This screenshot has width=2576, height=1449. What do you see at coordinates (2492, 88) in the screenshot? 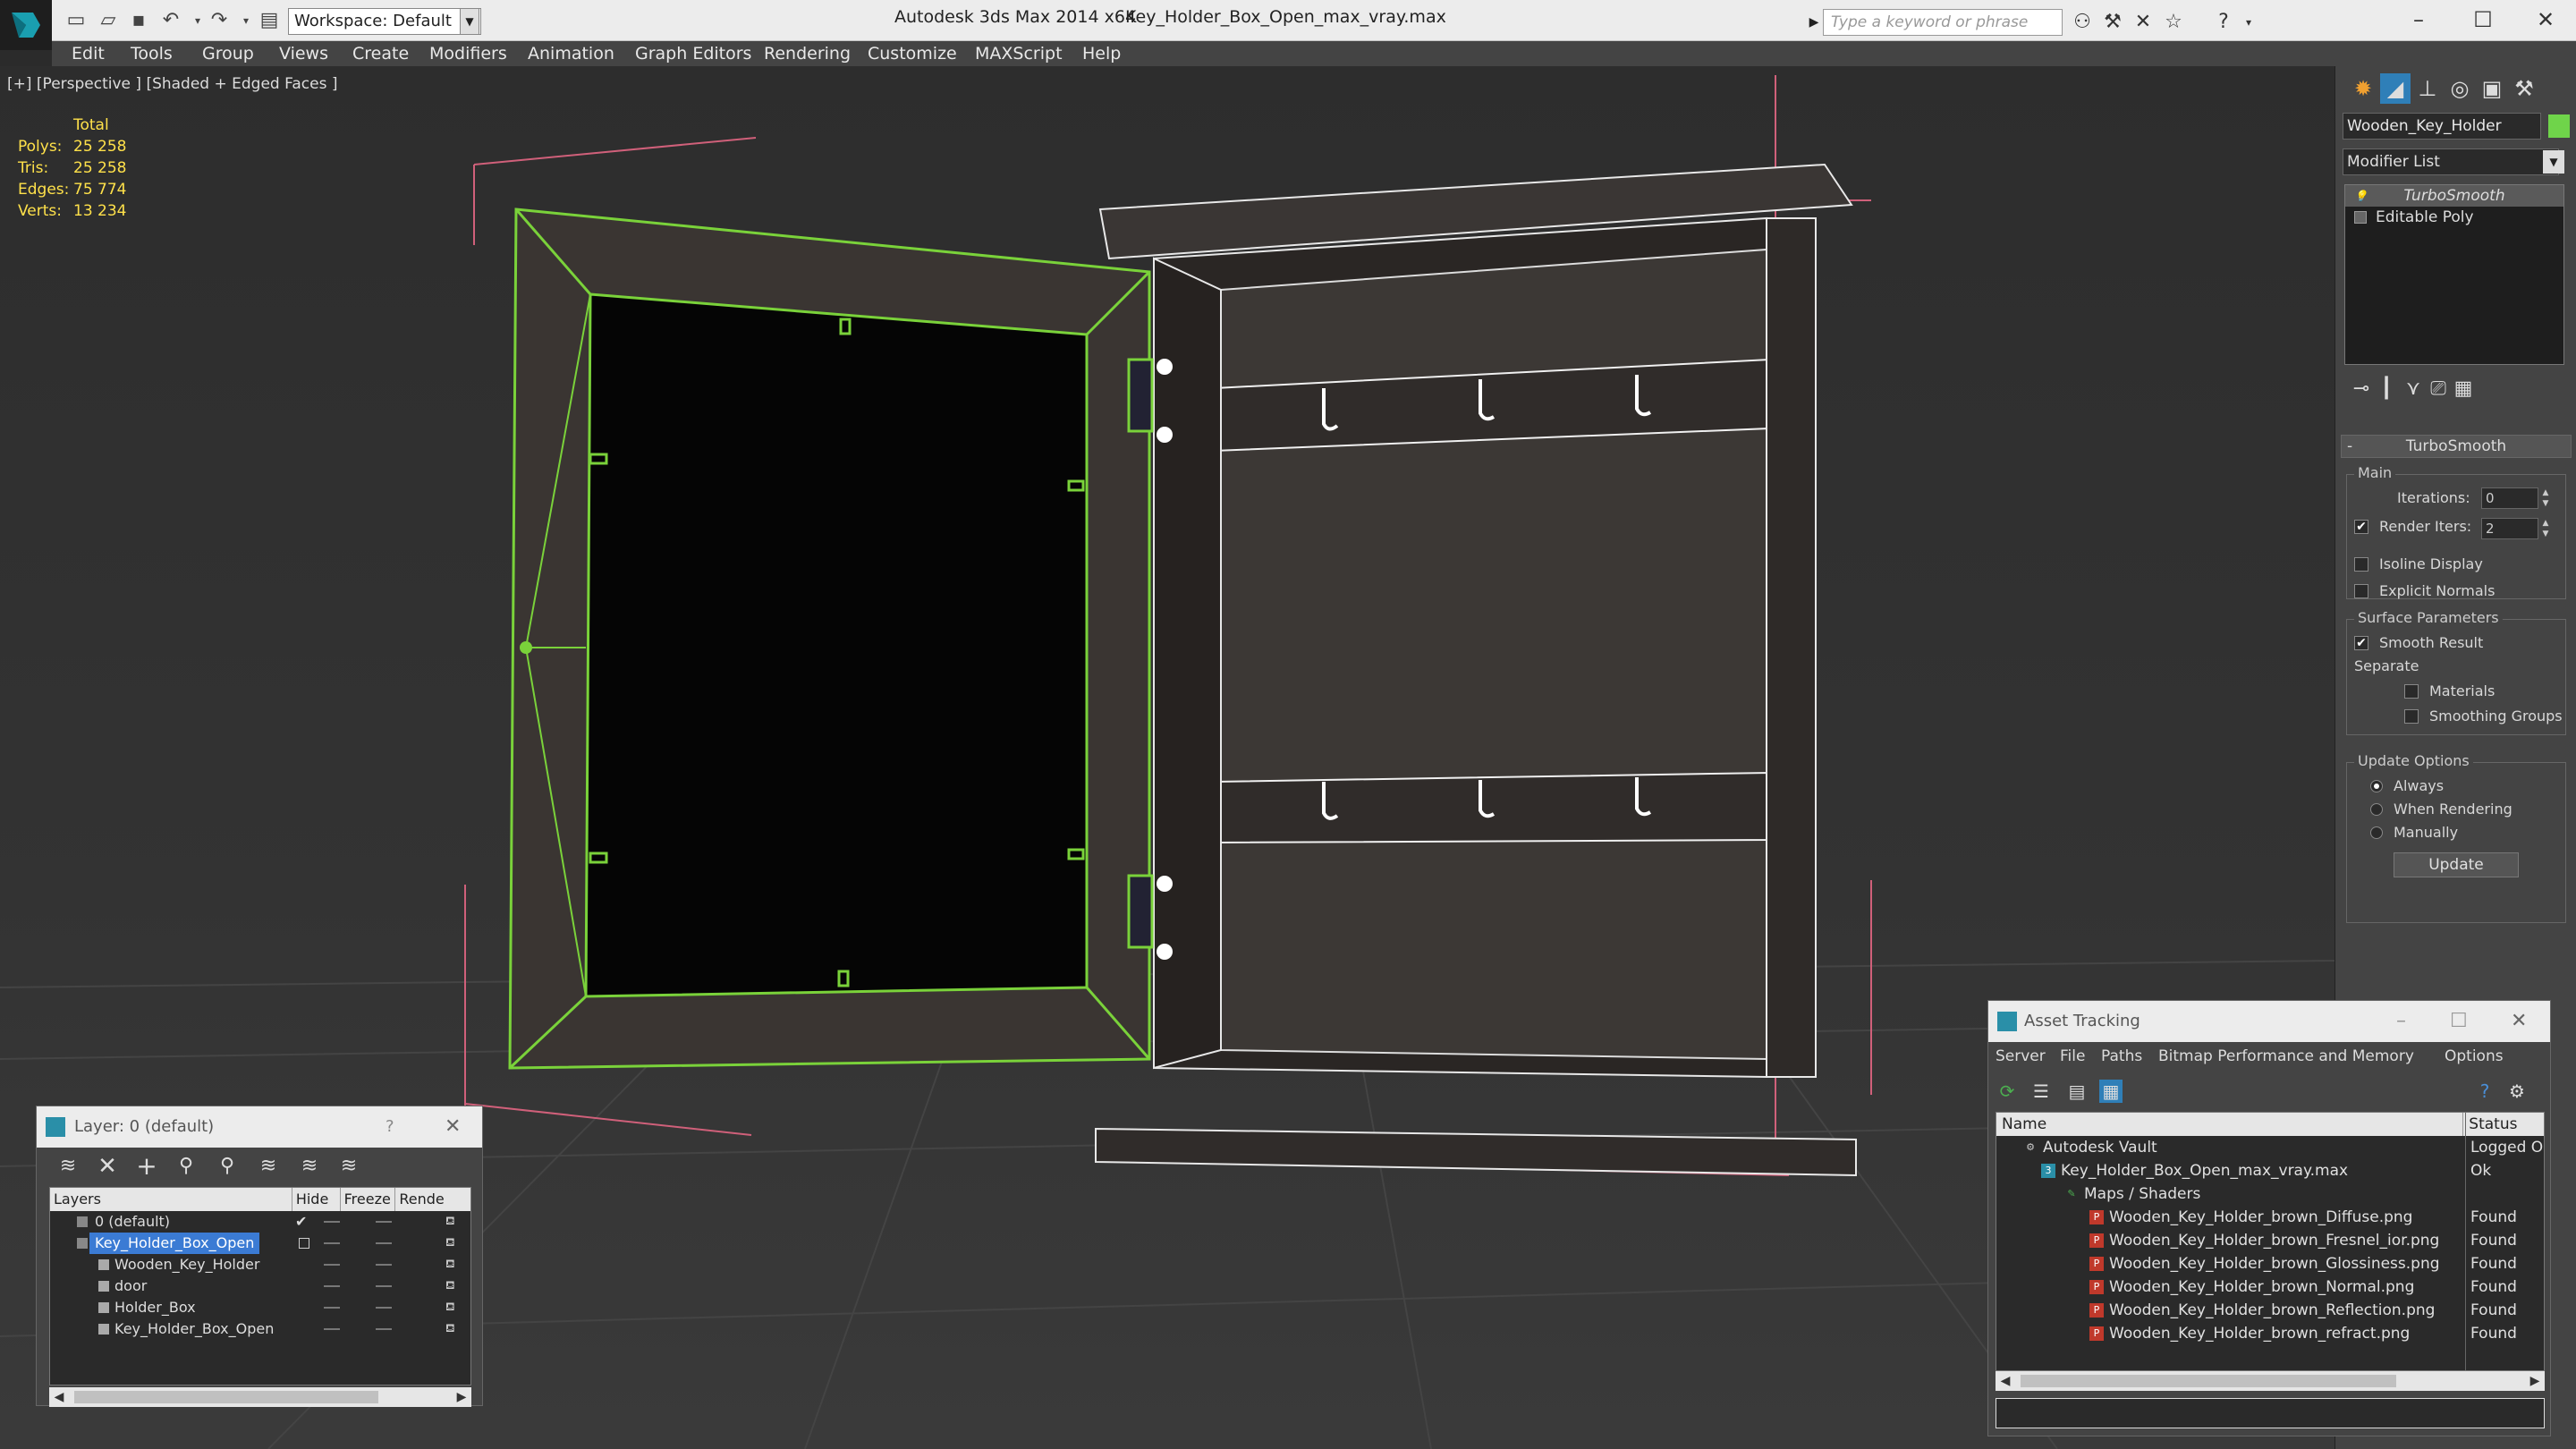
I see `display-tab-icon: ▣` at bounding box center [2492, 88].